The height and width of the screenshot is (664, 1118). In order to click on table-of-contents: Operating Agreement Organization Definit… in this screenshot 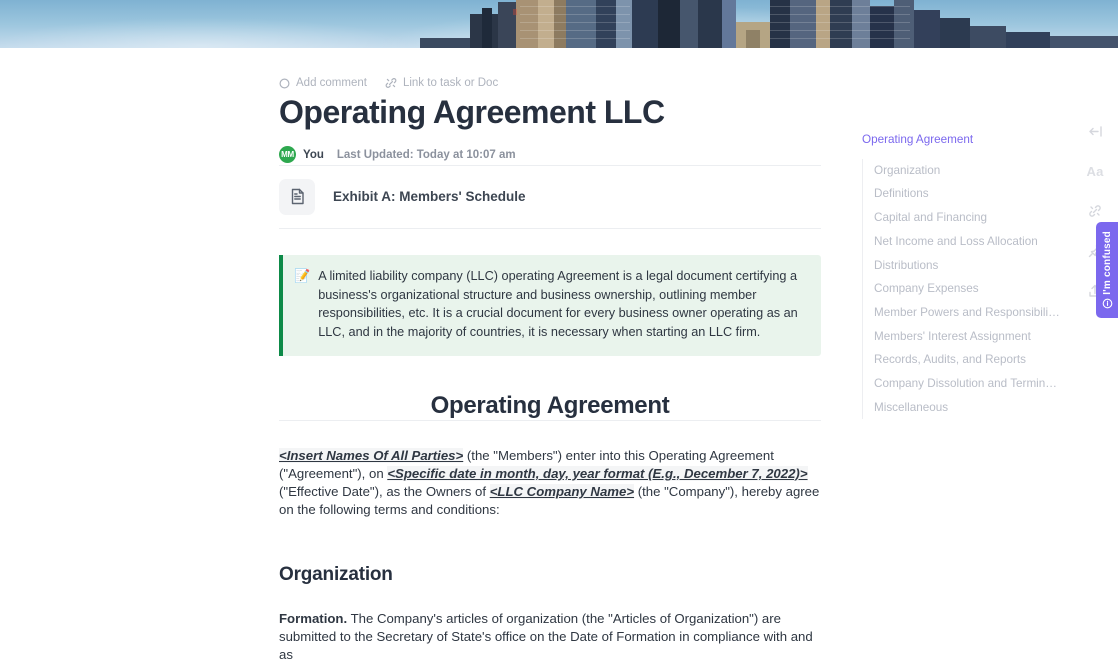, I will do `click(962, 234)`.